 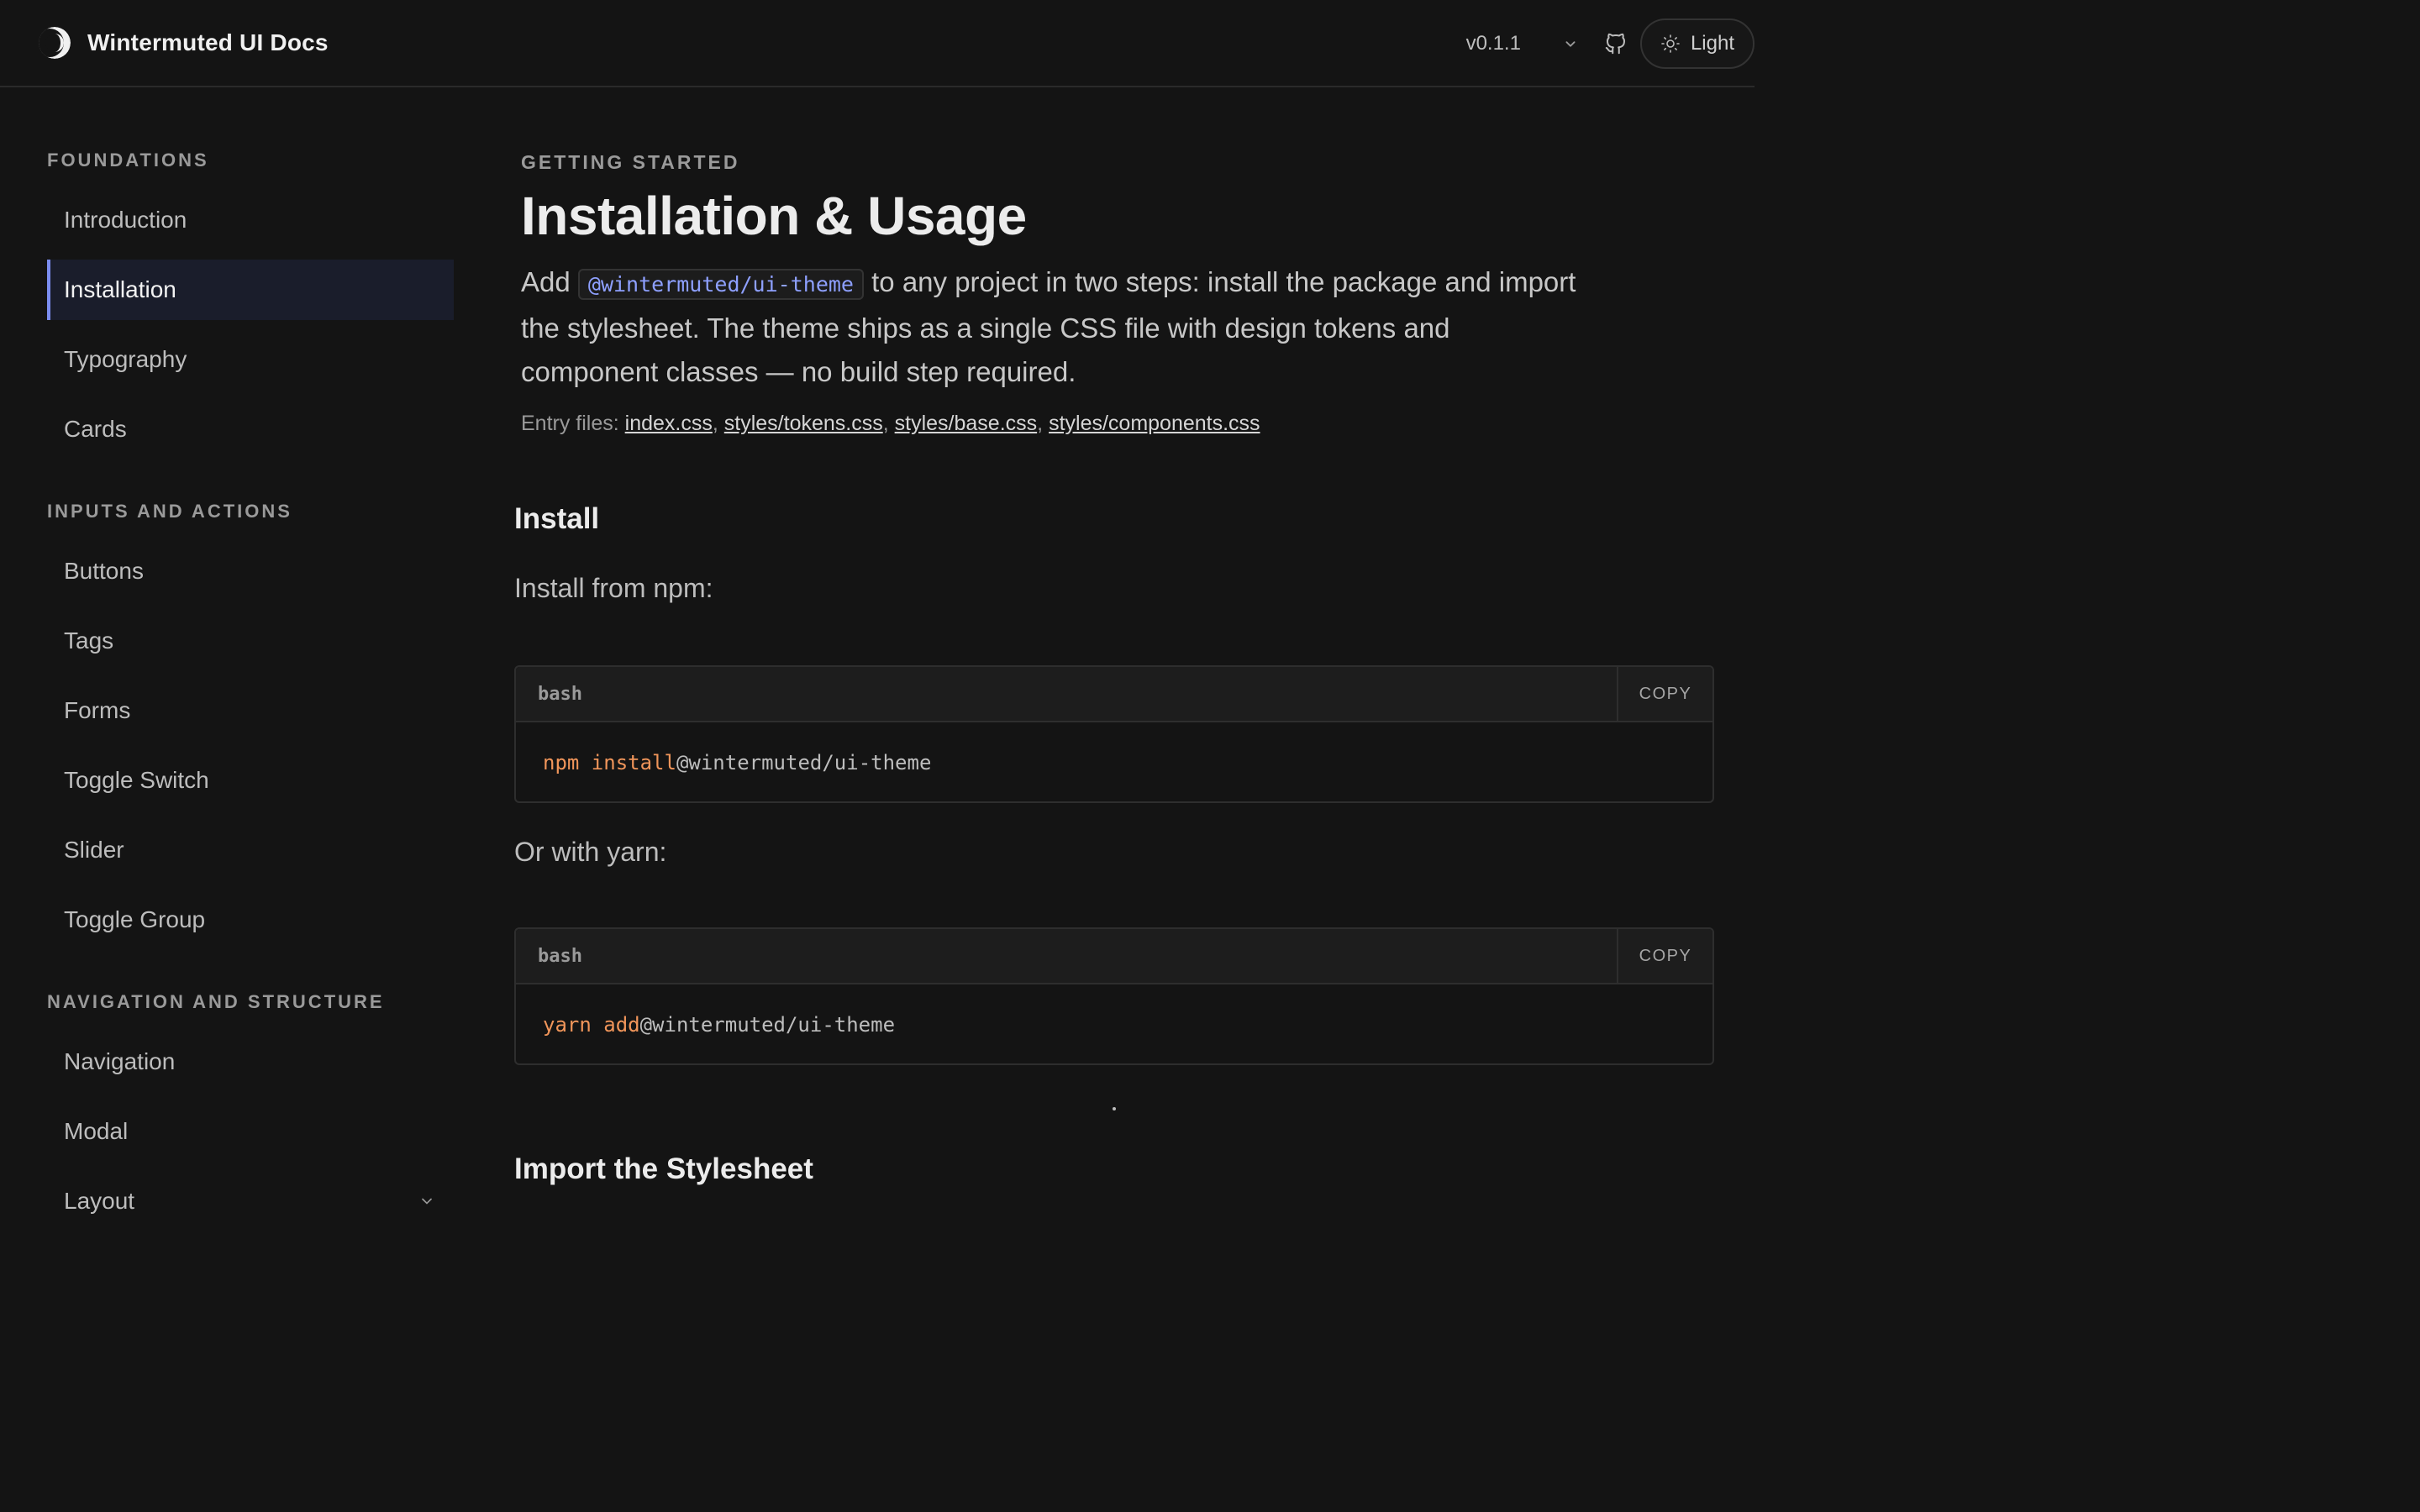 I want to click on yarn-code-block: bash COPY yarn add @wintermuted/ui-theme, so click(x=1114, y=996).